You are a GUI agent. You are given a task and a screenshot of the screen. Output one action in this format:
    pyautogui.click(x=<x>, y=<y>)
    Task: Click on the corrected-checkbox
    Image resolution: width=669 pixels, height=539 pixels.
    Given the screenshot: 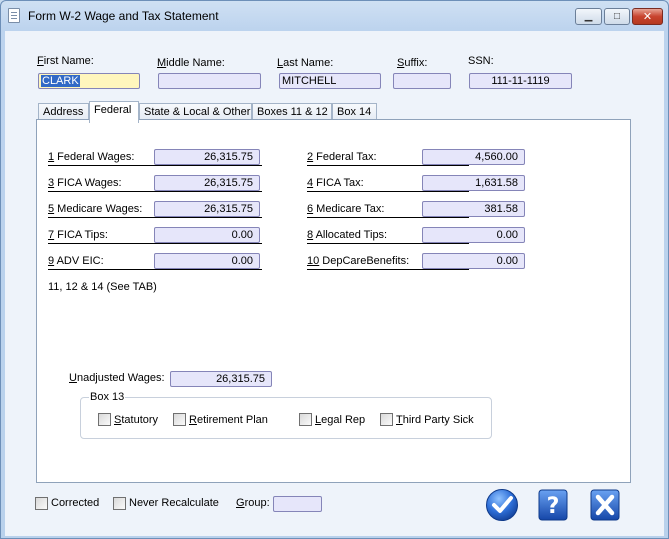 What is the action you would take?
    pyautogui.click(x=41, y=503)
    